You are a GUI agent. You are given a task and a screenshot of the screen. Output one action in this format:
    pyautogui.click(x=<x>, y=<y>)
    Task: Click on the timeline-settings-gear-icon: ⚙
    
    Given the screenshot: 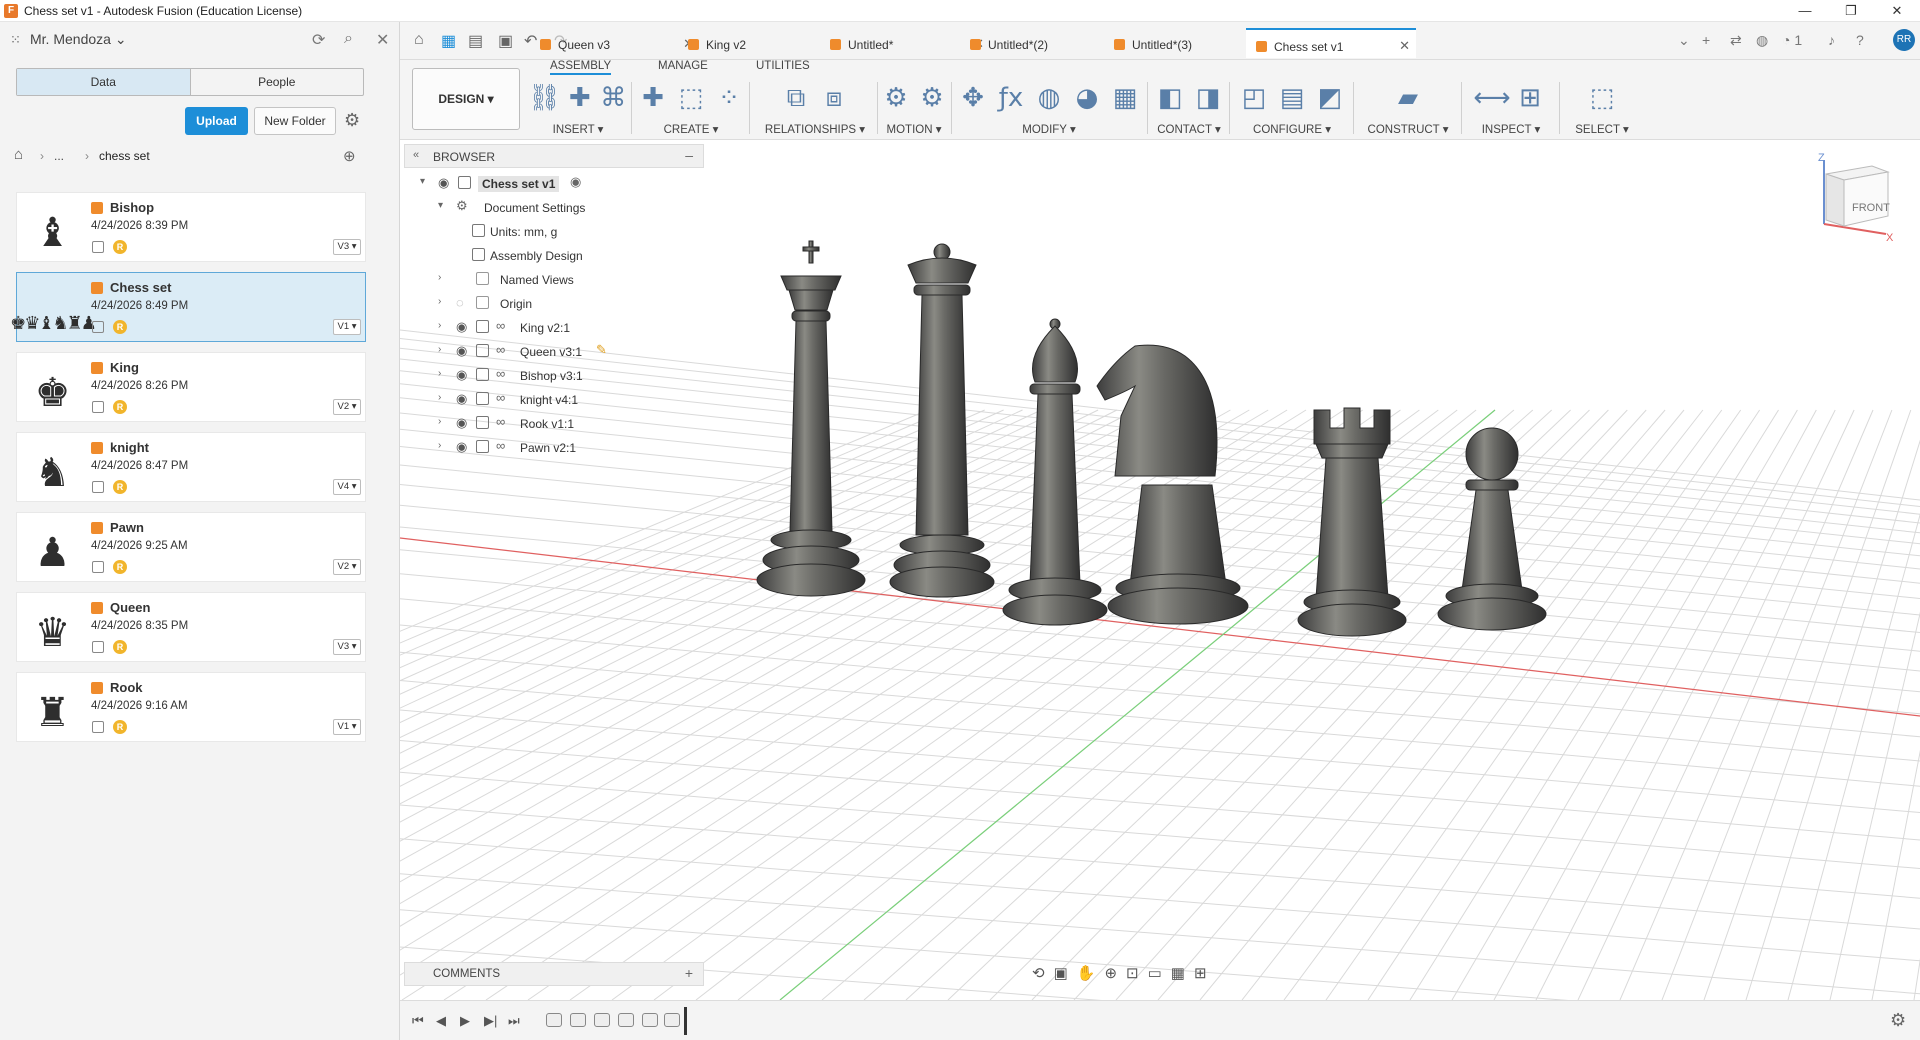 What is the action you would take?
    pyautogui.click(x=1898, y=1020)
    